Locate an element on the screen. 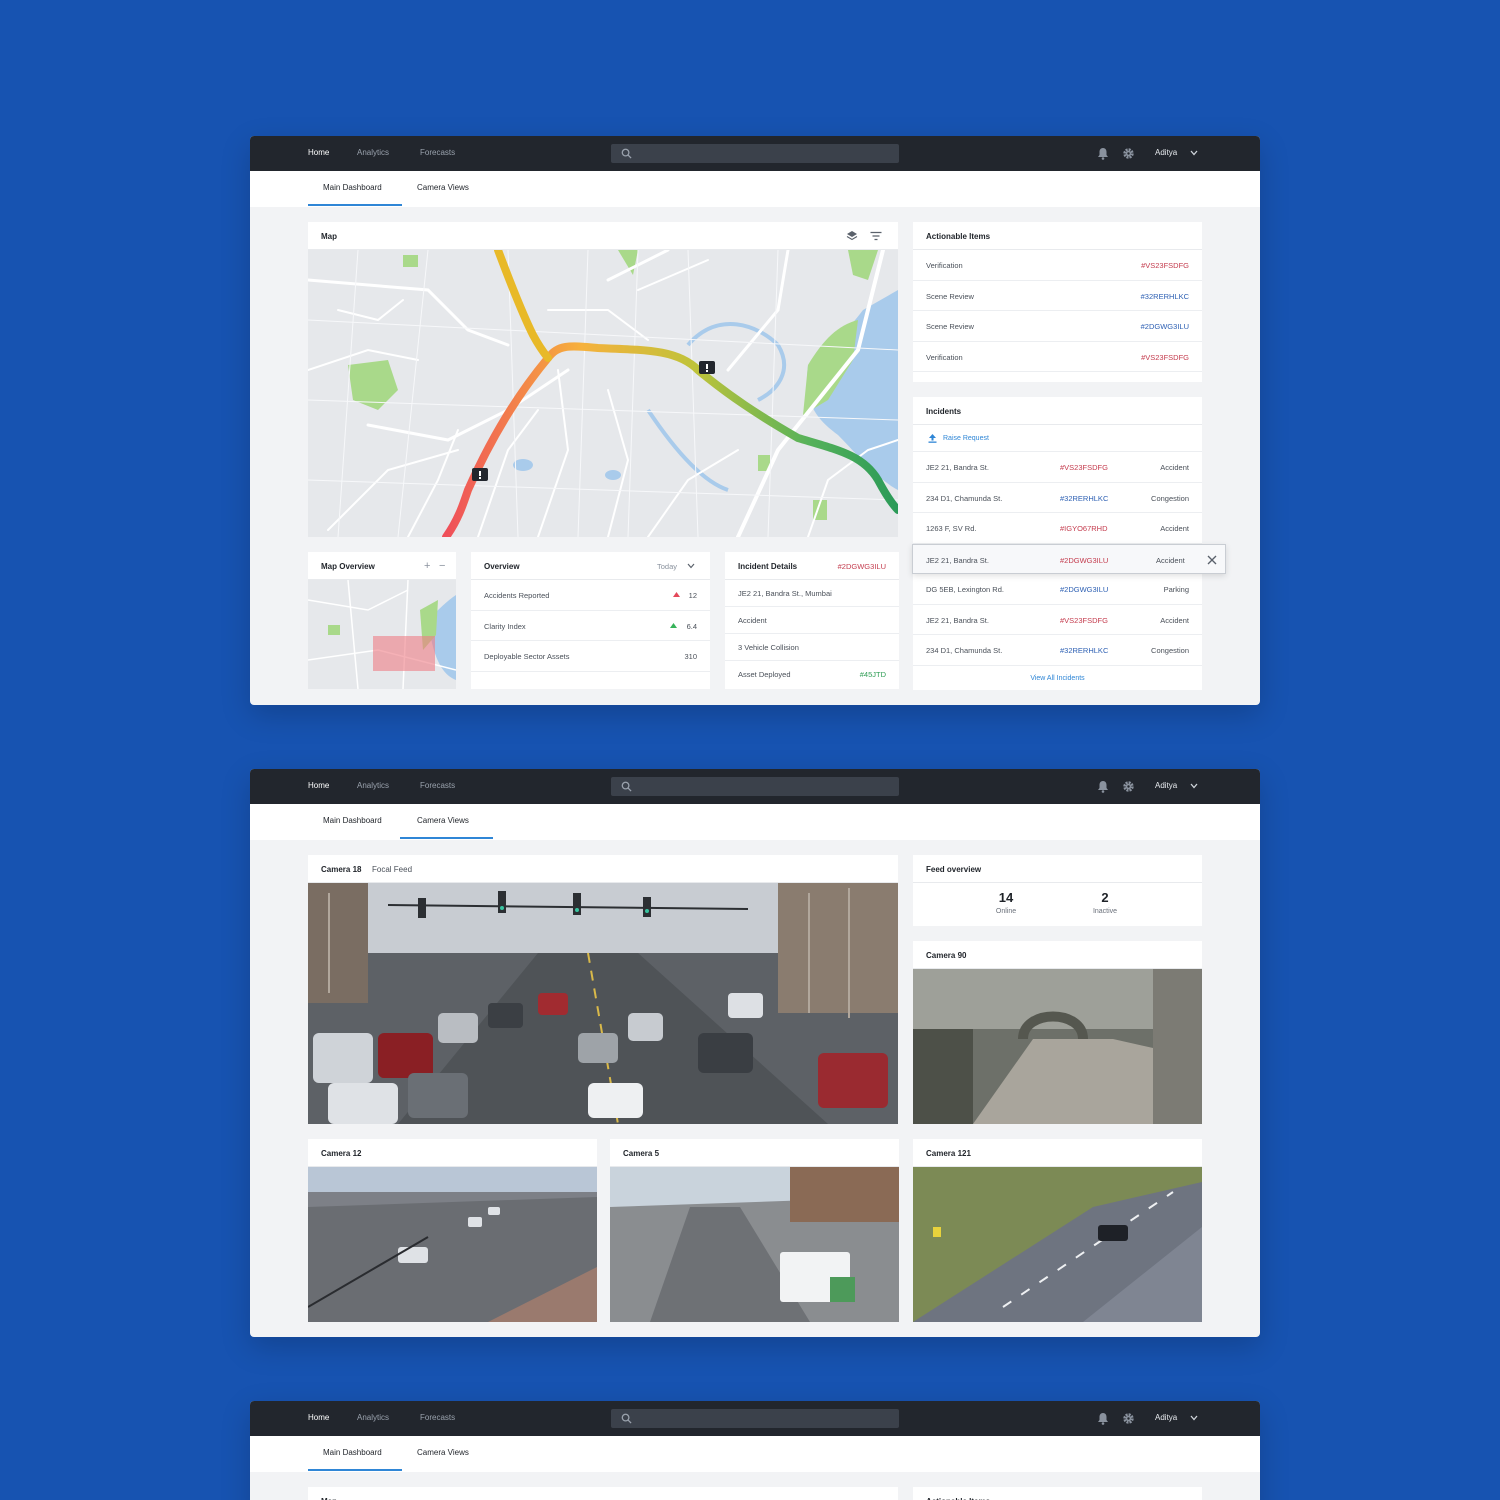 The image size is (1500, 1500). incident-id: #IGYO67RHD is located at coordinates (1084, 528).